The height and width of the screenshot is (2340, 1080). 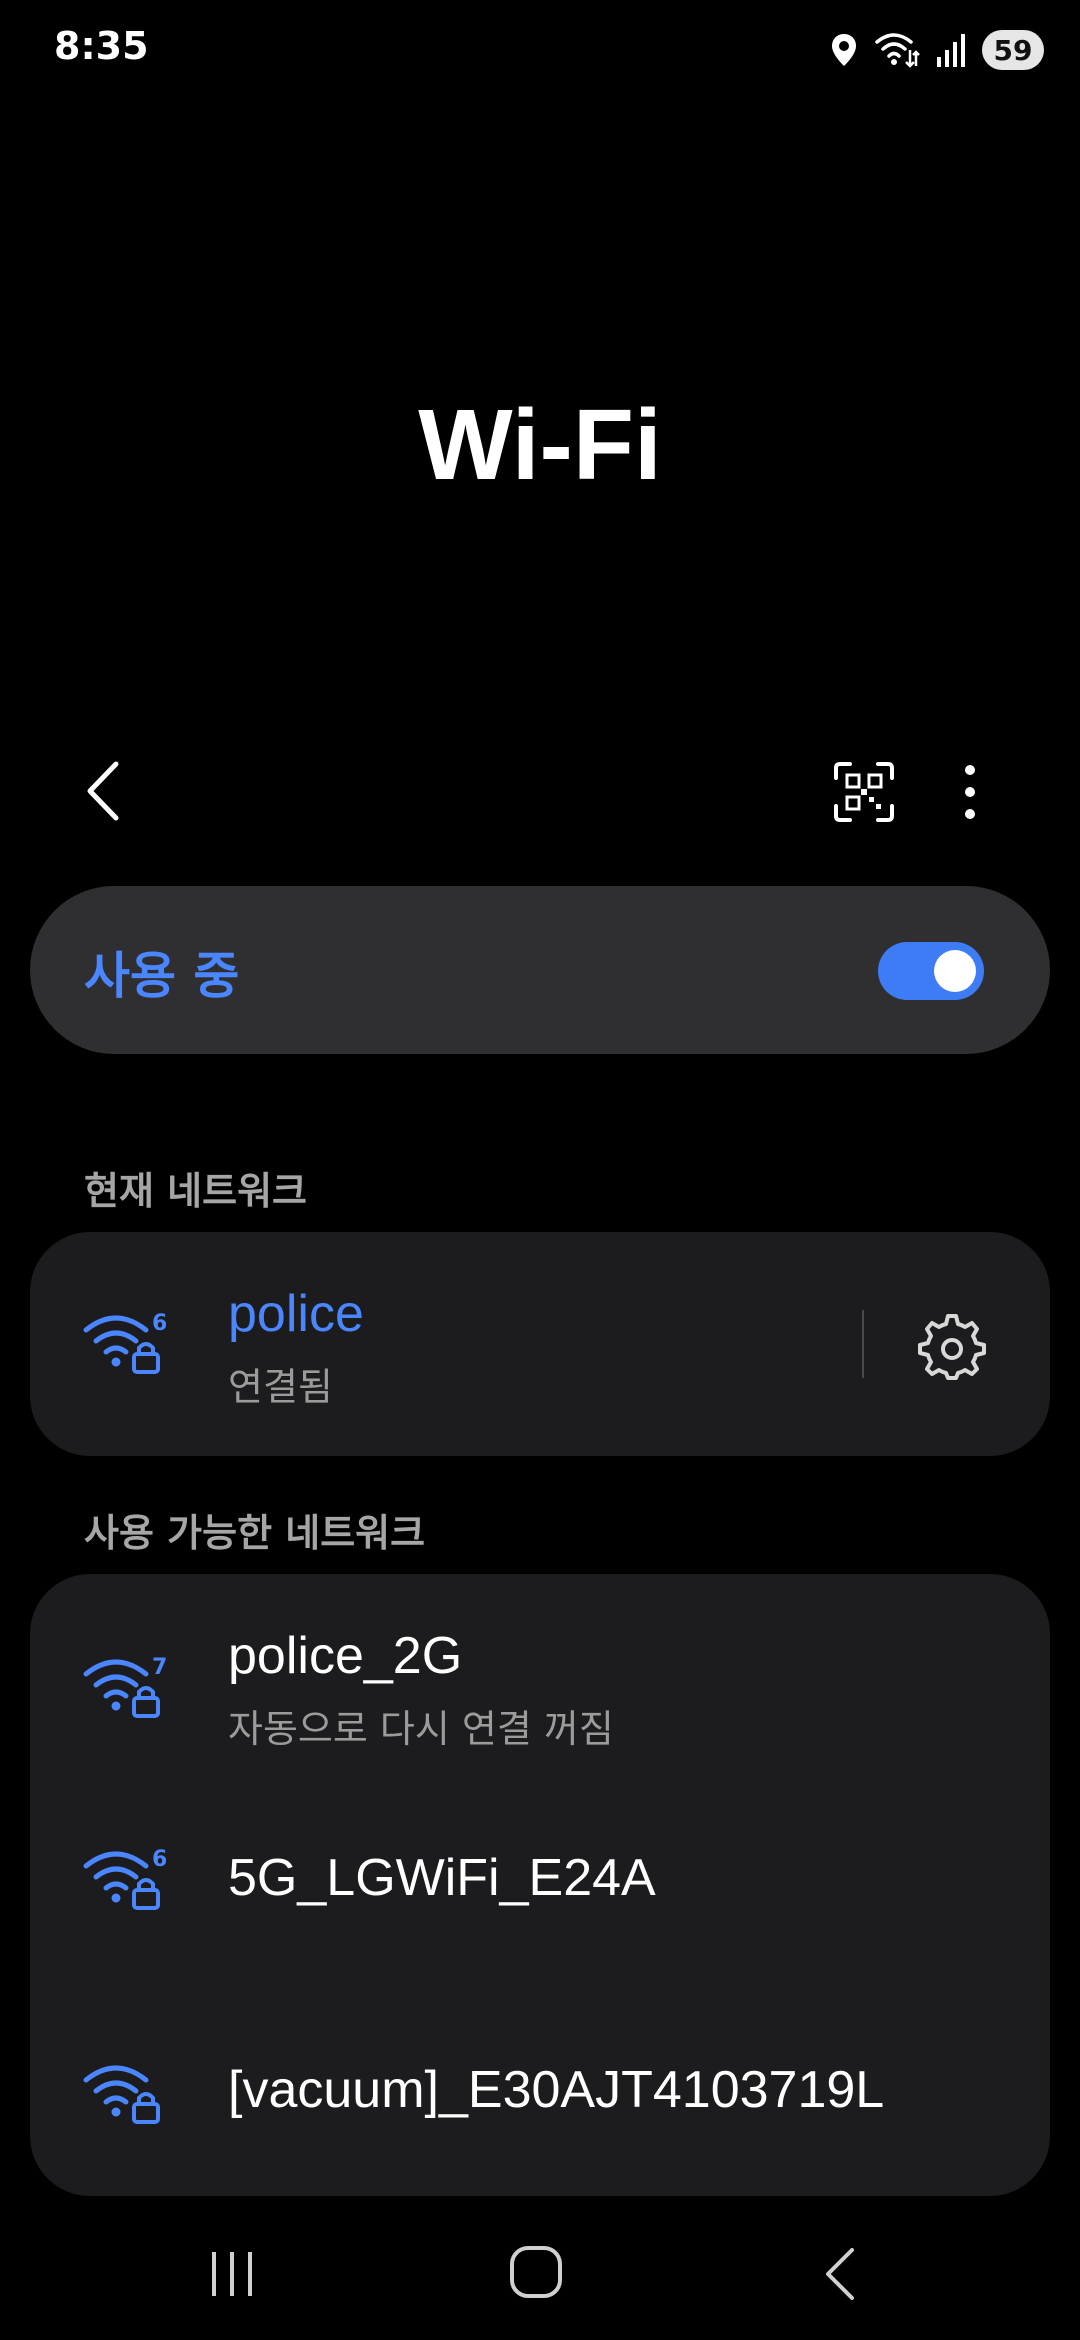 What do you see at coordinates (863, 1344) in the screenshot?
I see `divider` at bounding box center [863, 1344].